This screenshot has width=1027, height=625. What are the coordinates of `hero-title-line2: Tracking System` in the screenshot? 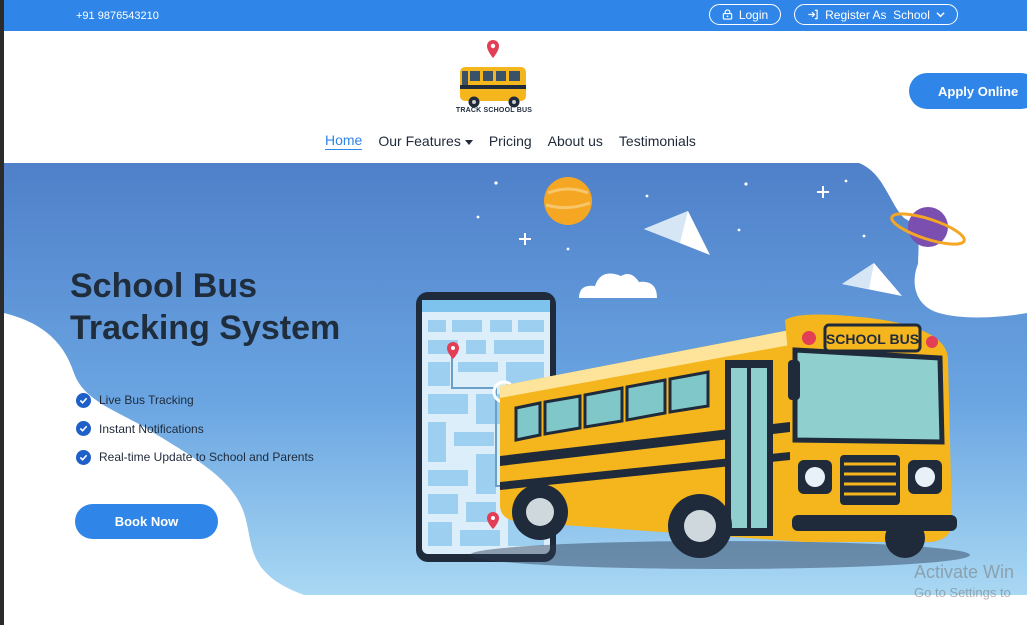 It's located at (205, 328).